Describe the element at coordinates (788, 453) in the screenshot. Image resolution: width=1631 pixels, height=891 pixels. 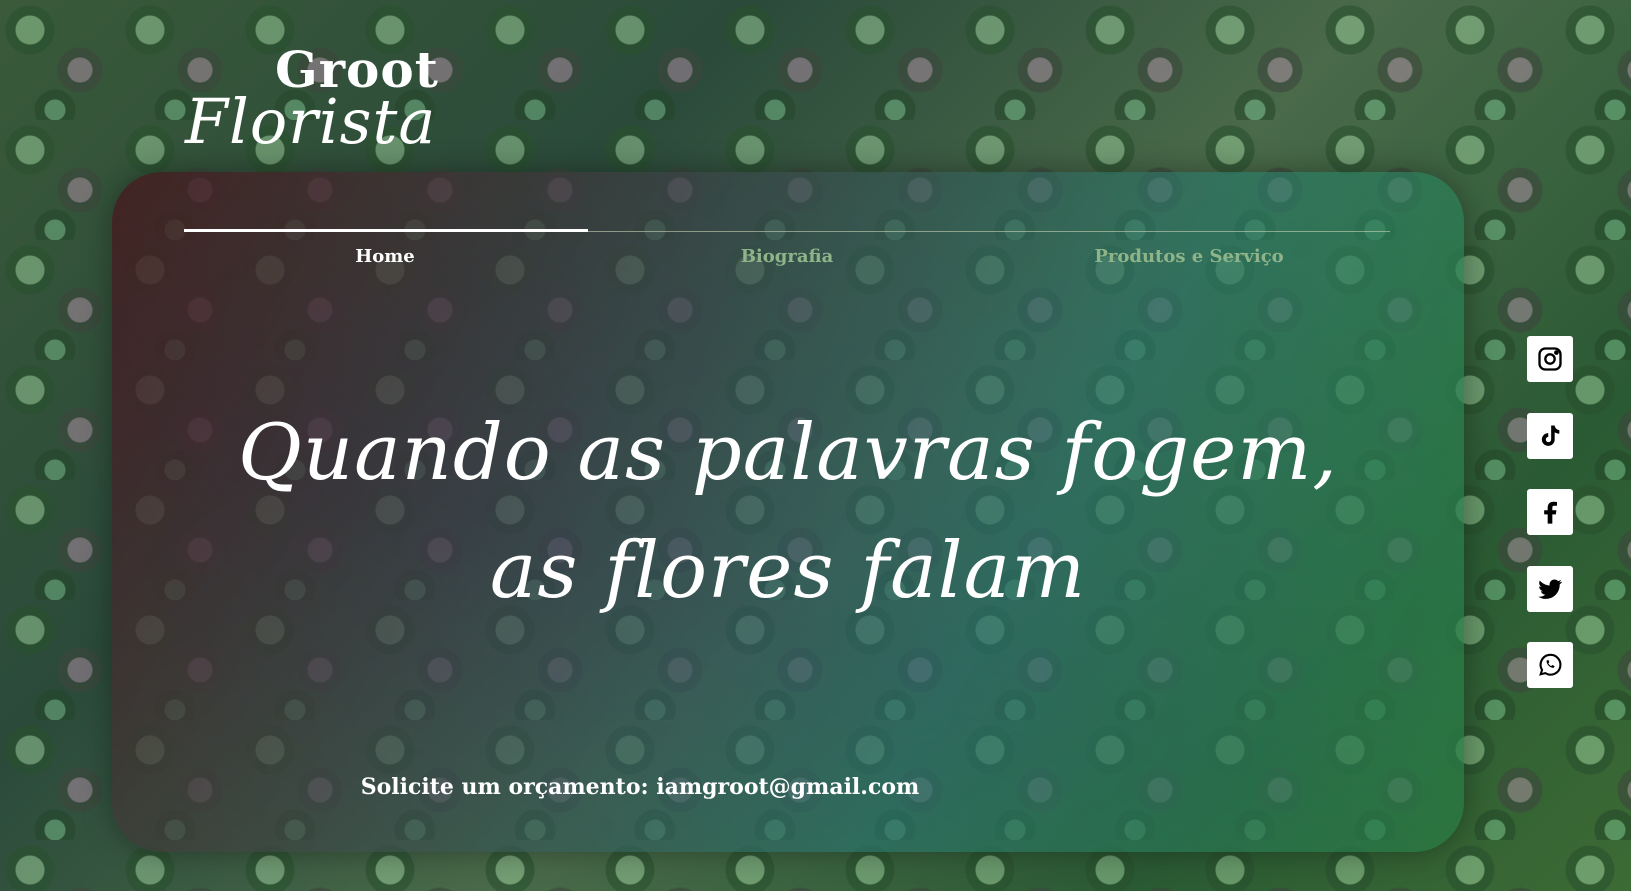
I see `hero-headline-line1: Quando as palavras fogem,` at that location.